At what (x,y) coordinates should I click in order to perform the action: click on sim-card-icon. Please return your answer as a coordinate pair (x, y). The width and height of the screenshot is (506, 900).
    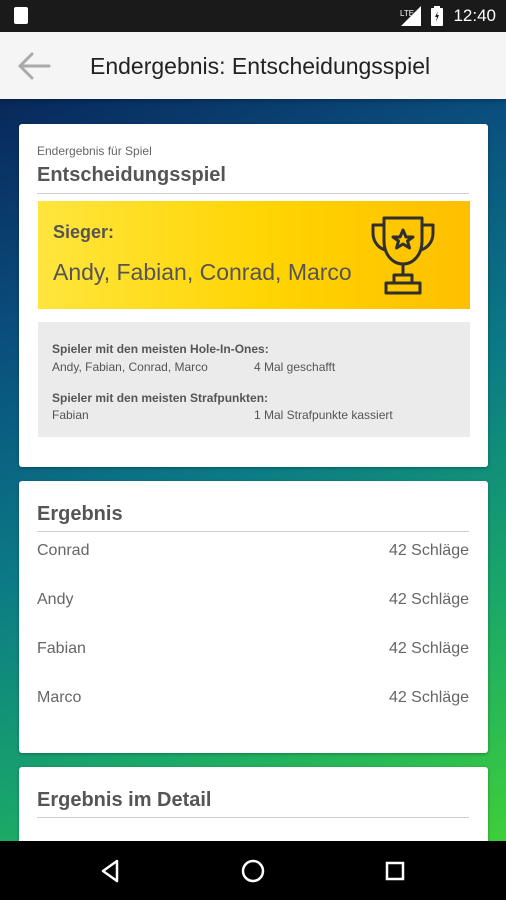
    Looking at the image, I should click on (21, 15).